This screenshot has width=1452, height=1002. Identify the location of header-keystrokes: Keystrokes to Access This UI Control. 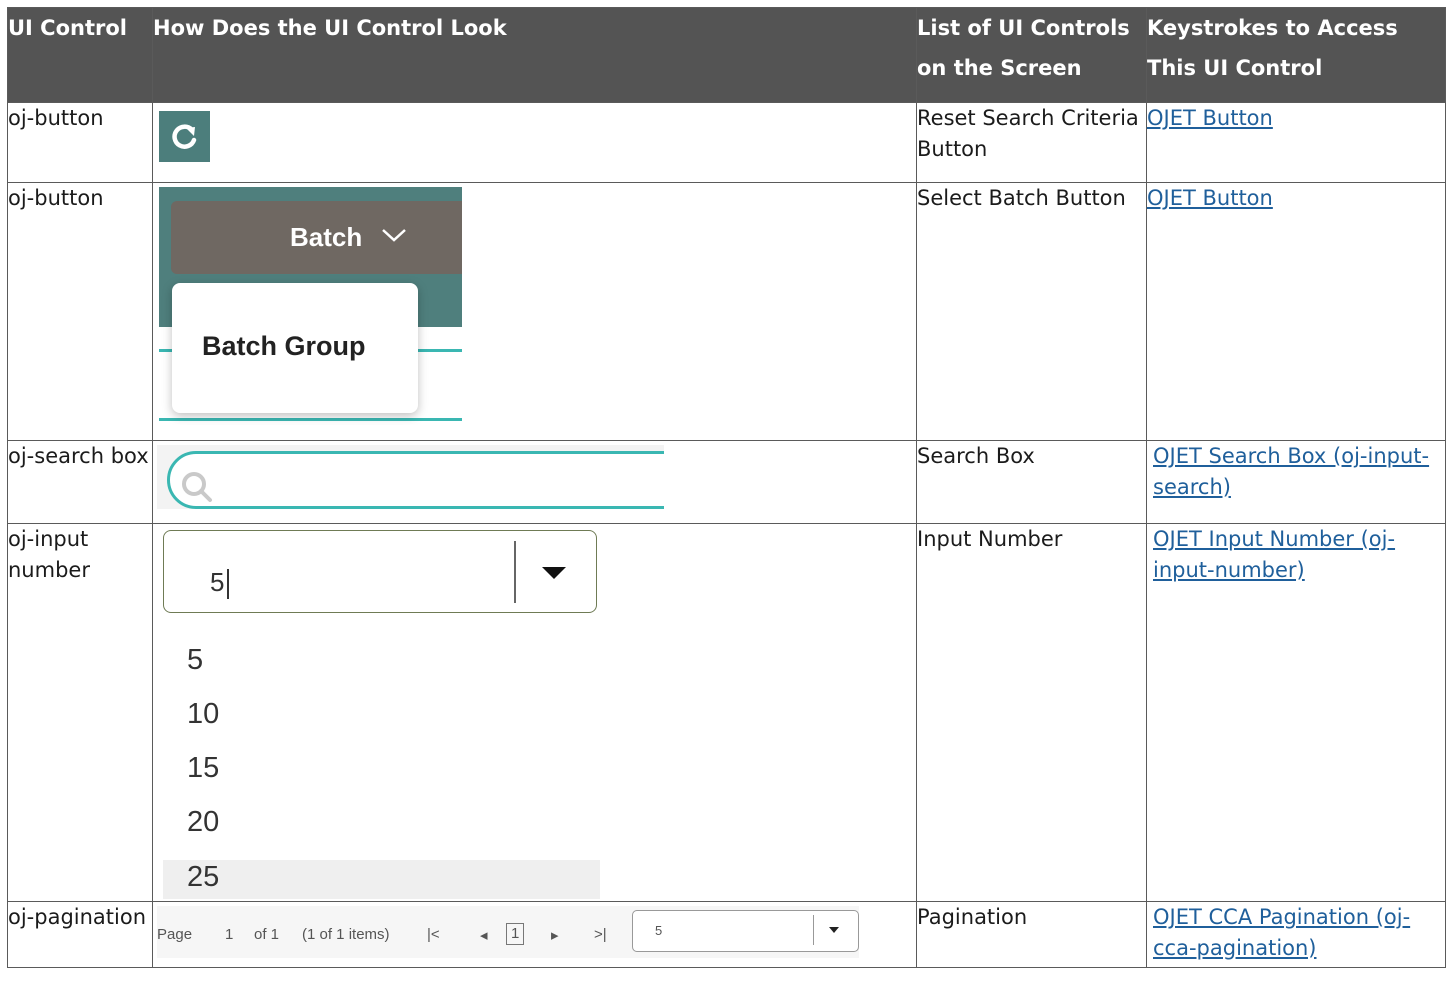
(1296, 55).